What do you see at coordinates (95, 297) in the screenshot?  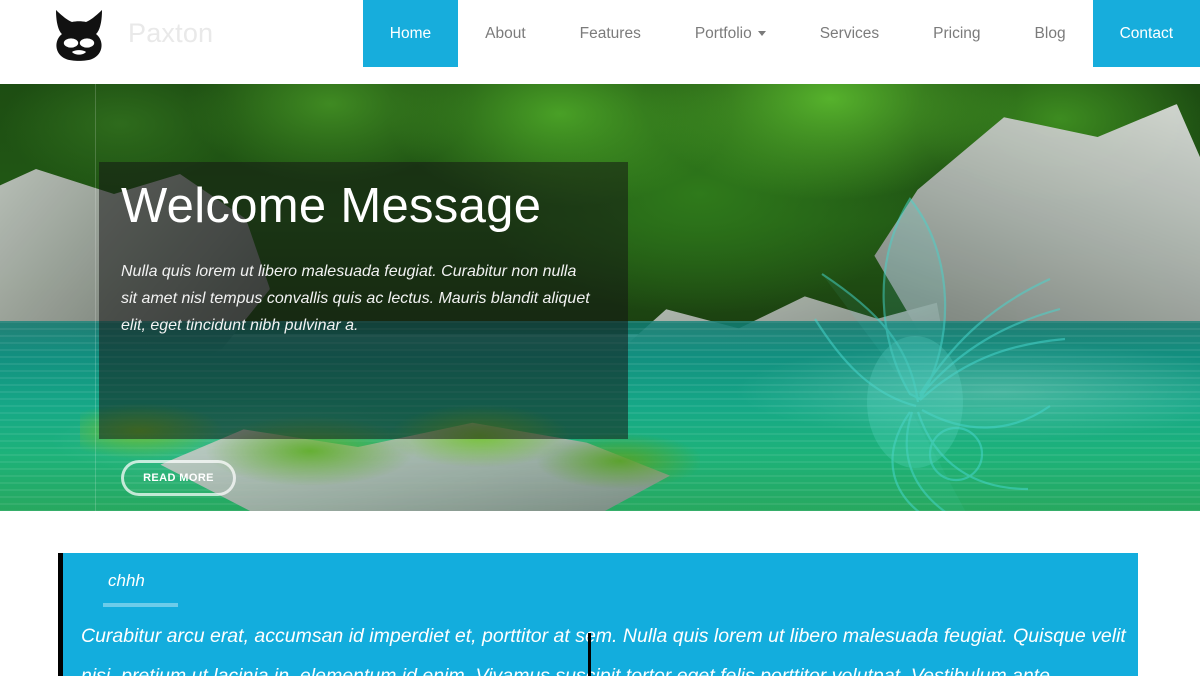 I see `slide-edge-seam` at bounding box center [95, 297].